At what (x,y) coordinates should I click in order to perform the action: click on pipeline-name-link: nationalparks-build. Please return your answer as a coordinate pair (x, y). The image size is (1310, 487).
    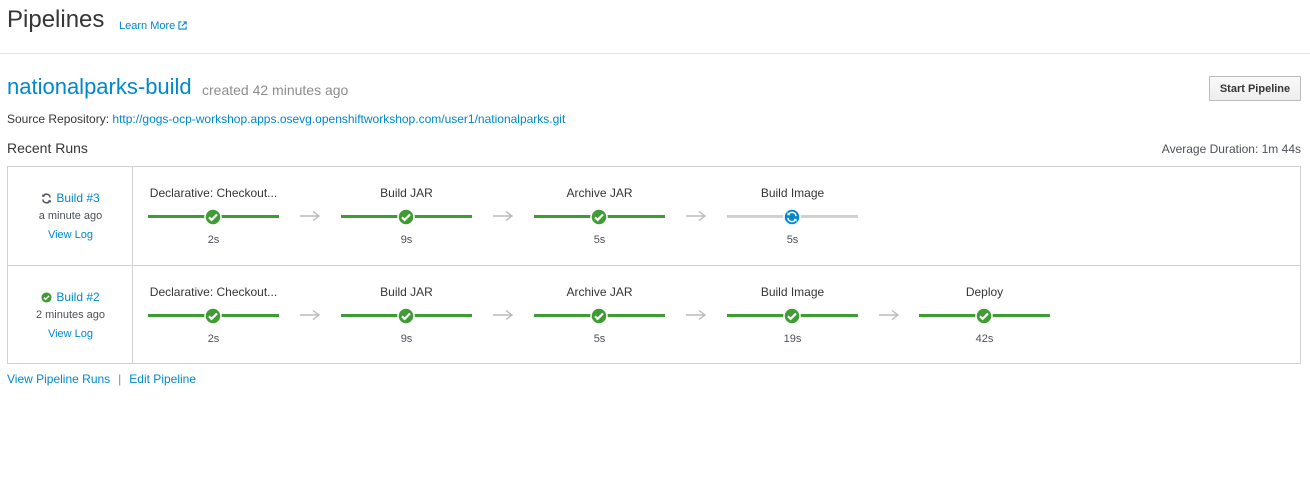
    Looking at the image, I should click on (99, 87).